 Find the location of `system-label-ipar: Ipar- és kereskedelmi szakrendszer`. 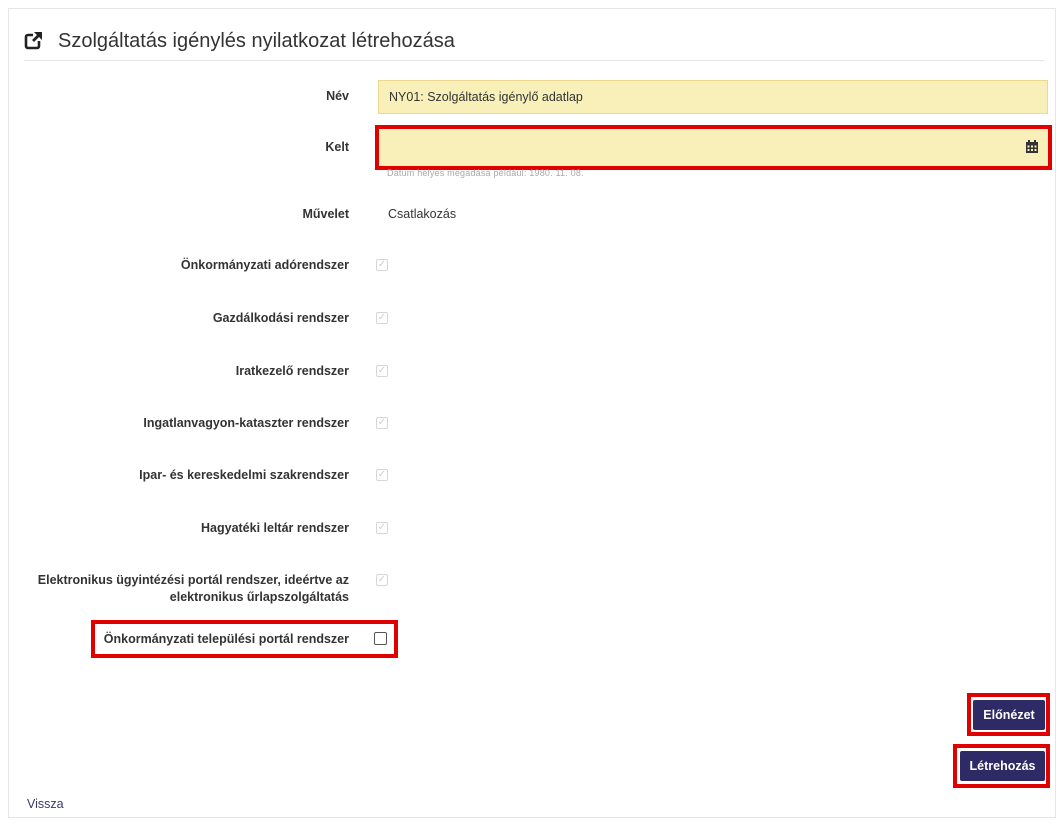

system-label-ipar: Ipar- és kereskedelmi szakrendszer is located at coordinates (244, 475).